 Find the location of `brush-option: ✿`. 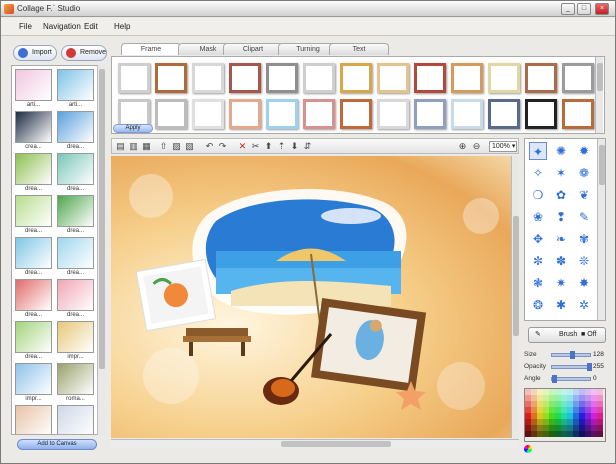

brush-option: ✿ is located at coordinates (561, 195).